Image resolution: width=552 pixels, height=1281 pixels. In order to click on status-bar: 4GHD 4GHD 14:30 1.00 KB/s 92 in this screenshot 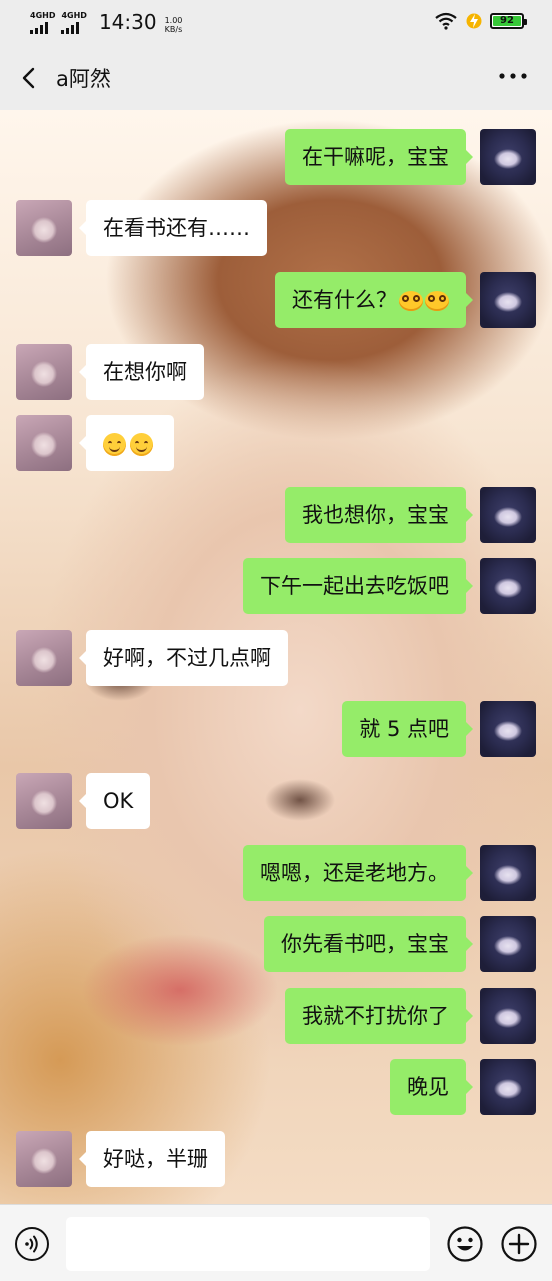, I will do `click(276, 22)`.